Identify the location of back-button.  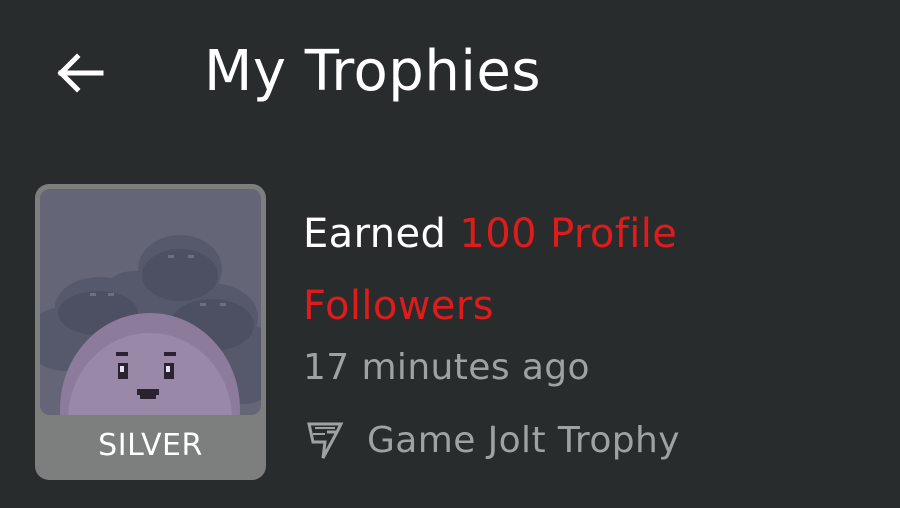
(79, 73).